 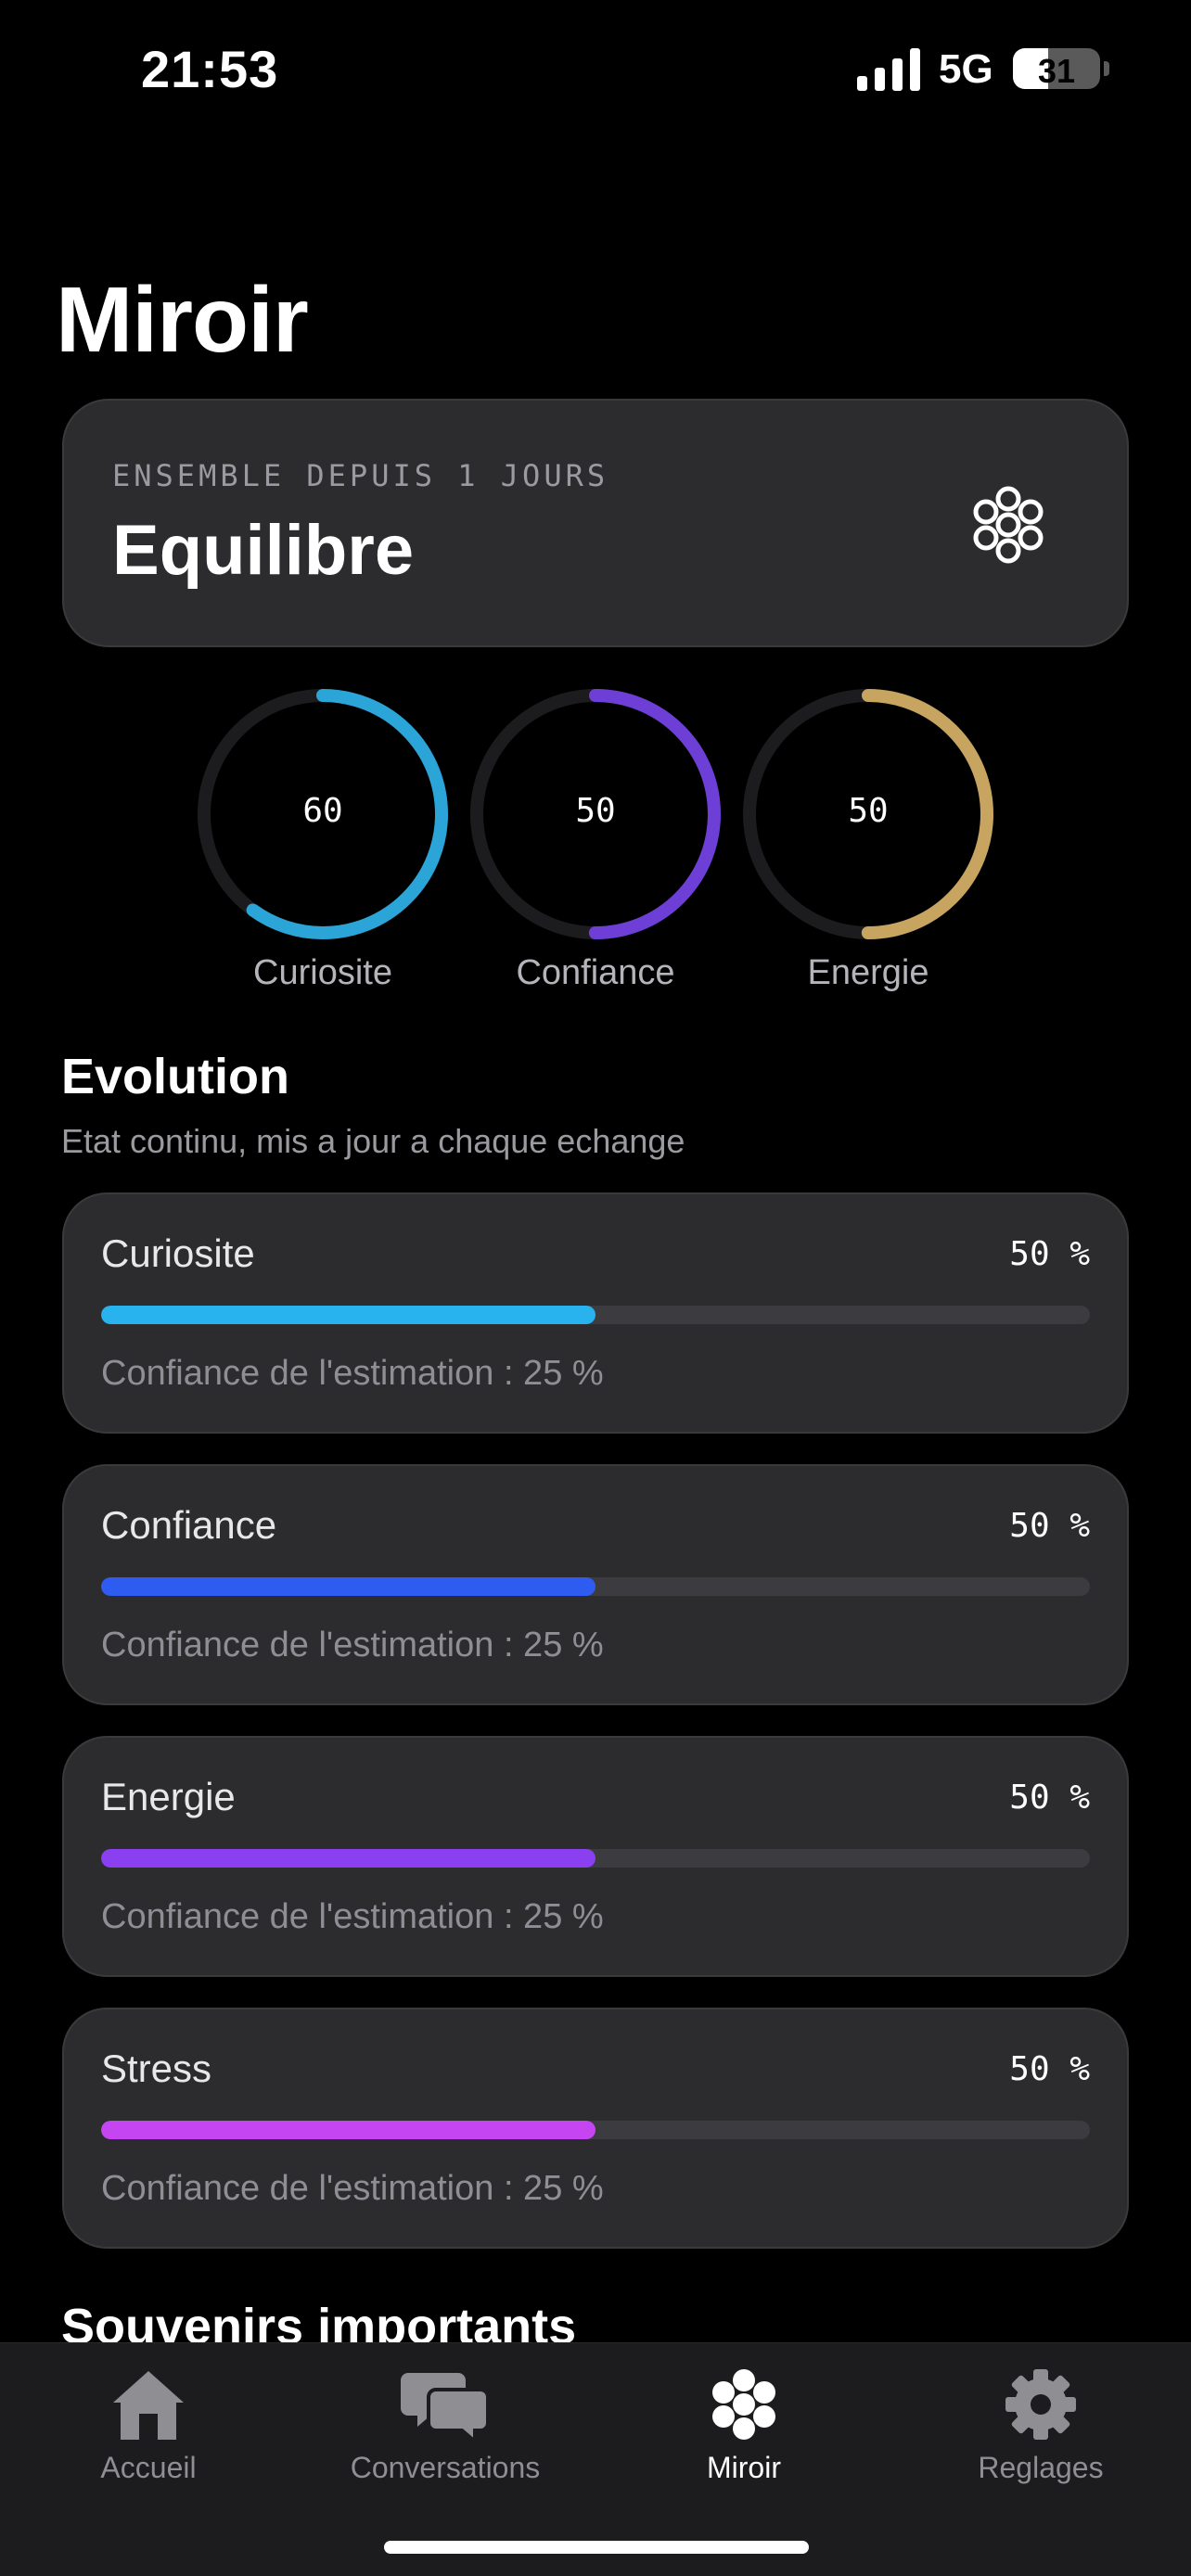 I want to click on tab-label: Reglages, so click(x=1041, y=2467).